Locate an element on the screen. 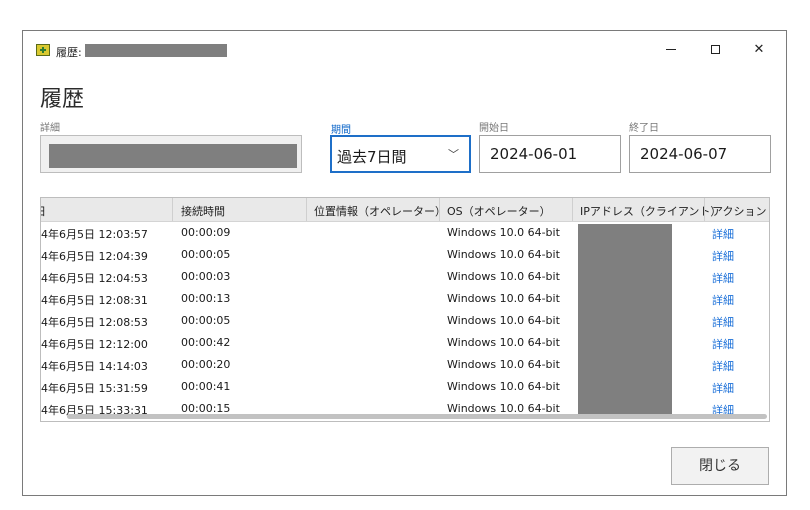 This screenshot has width=810, height=510. redacted-detail is located at coordinates (173, 156).